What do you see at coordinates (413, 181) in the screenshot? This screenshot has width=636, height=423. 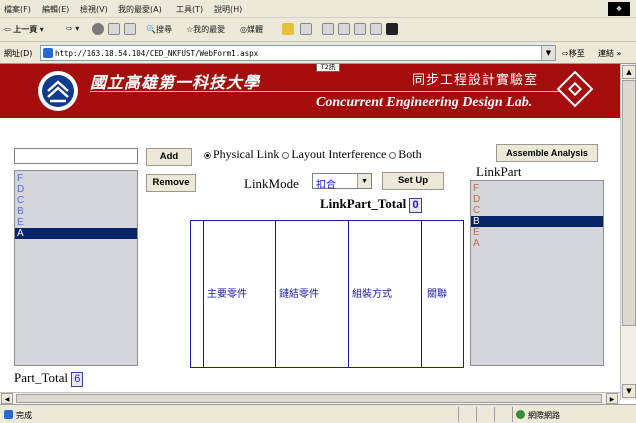 I see `set-up-button: Set Up` at bounding box center [413, 181].